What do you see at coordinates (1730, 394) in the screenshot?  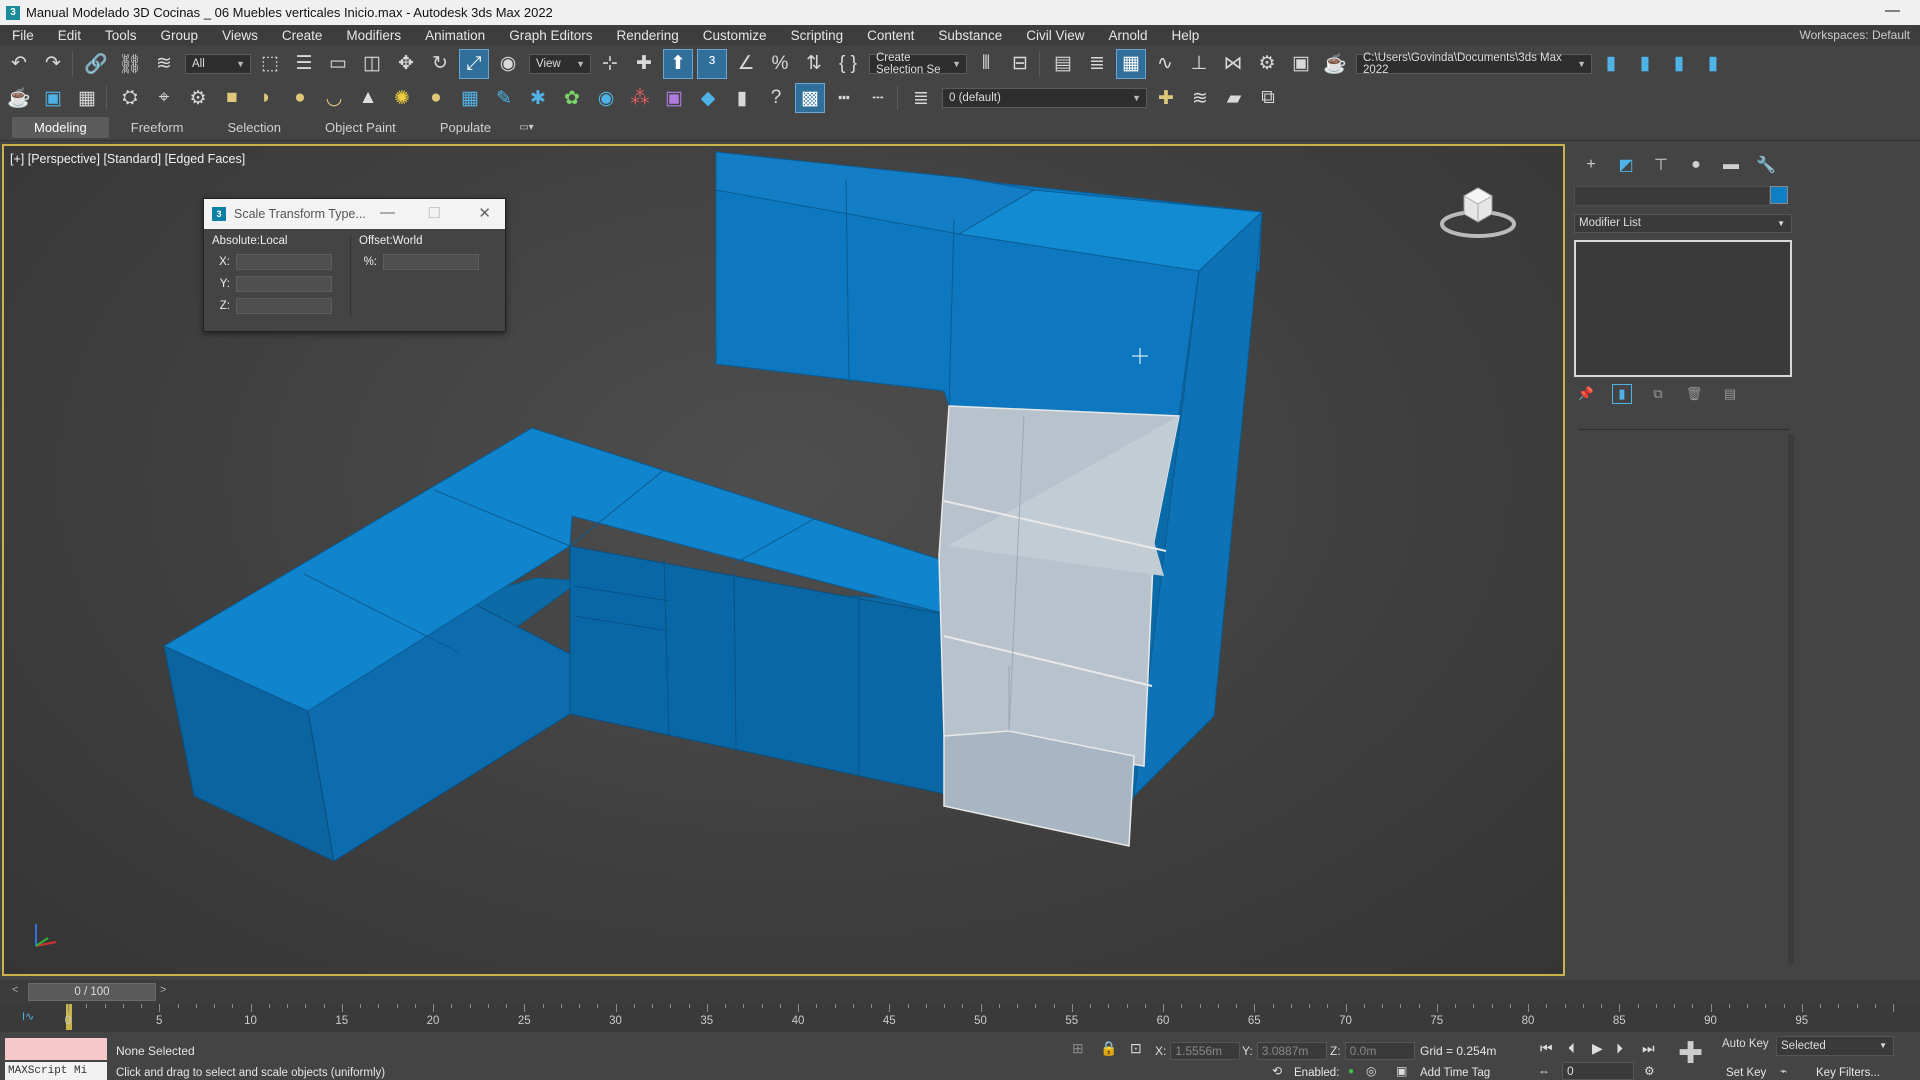 I see `configure-modifier-sets-icon: ▤` at bounding box center [1730, 394].